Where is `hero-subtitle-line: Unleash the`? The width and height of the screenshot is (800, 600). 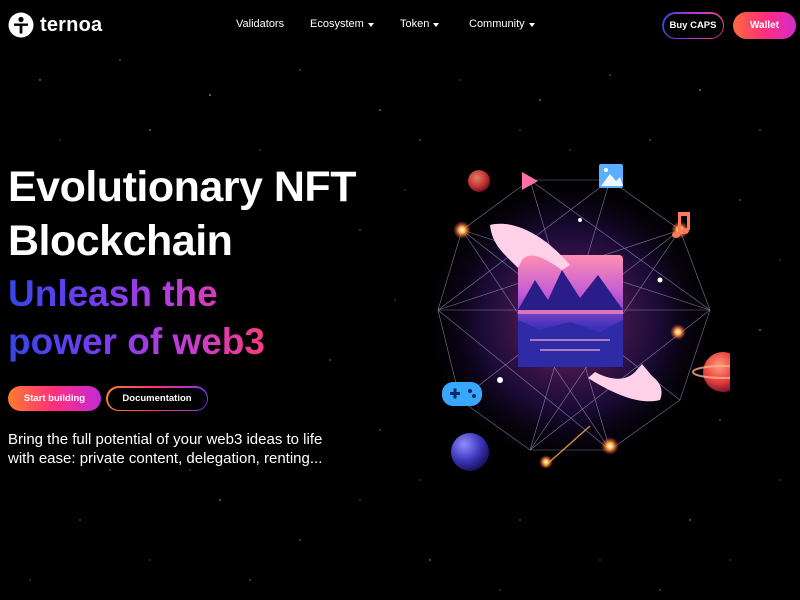
hero-subtitle-line: Unleash the is located at coordinates (113, 293).